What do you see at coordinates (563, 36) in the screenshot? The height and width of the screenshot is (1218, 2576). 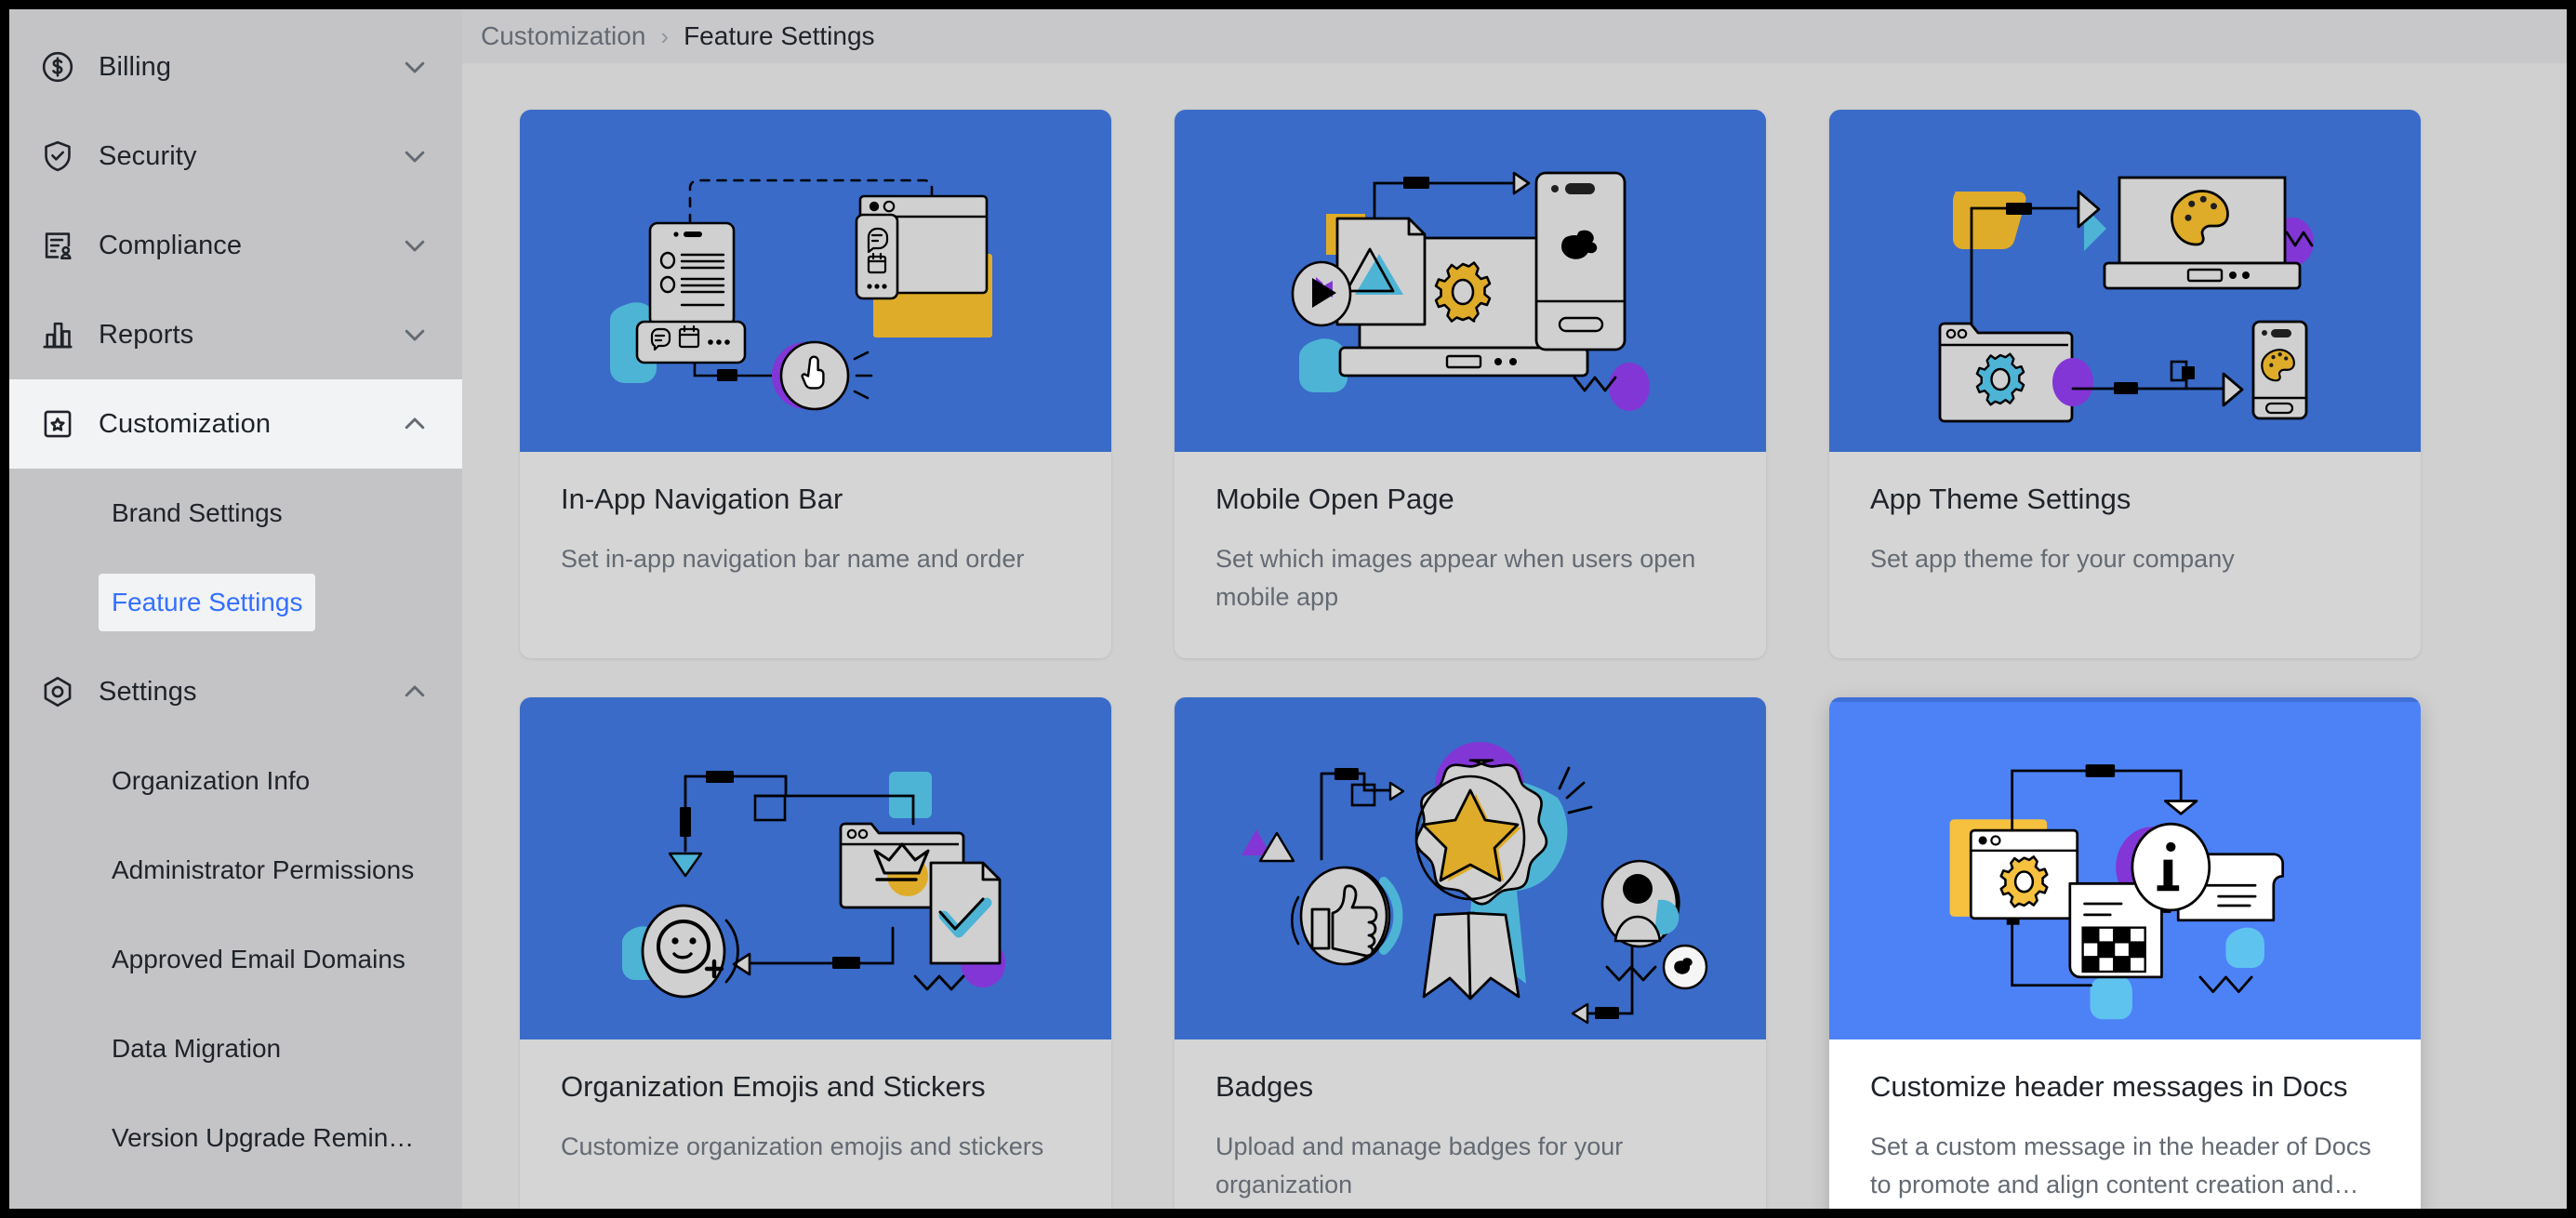 I see `breadcrumb-parent: Customization` at bounding box center [563, 36].